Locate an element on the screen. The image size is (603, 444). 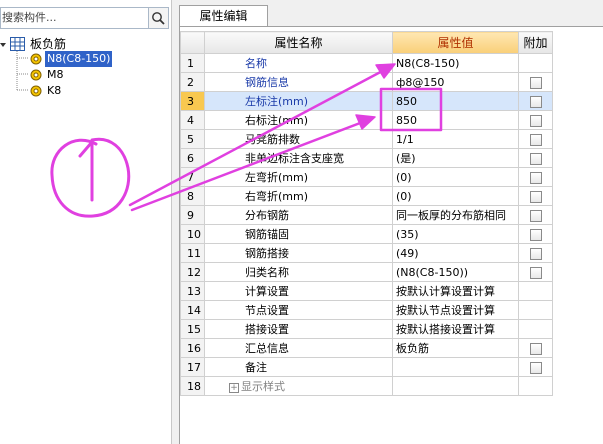
table-row: 11 钢筋搭接 (49) is located at coordinates (366, 253).